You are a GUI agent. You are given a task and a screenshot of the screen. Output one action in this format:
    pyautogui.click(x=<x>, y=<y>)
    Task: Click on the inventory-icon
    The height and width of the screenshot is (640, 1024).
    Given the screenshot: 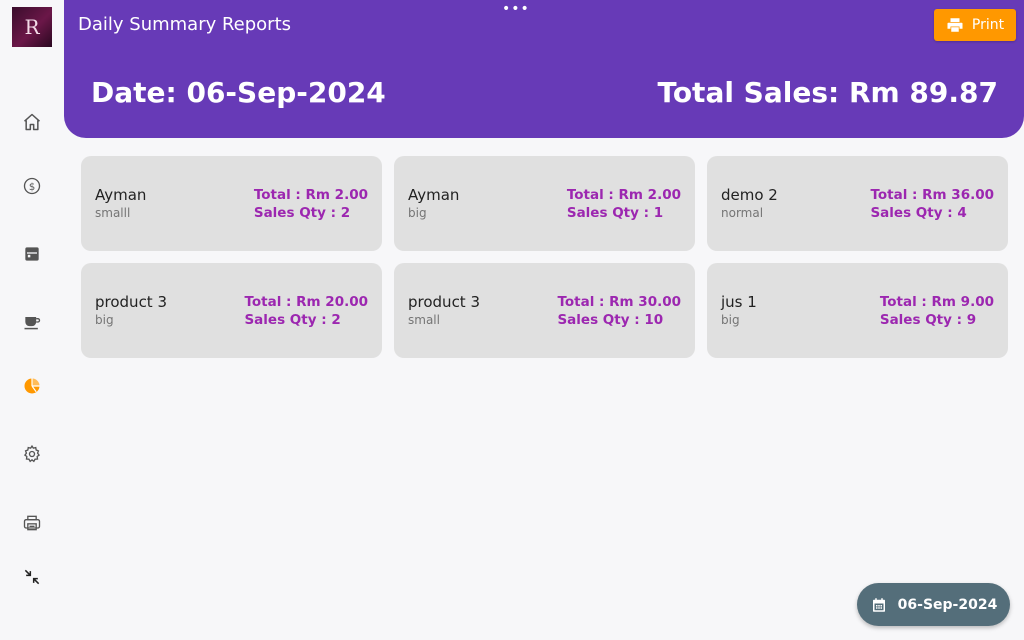 What is the action you would take?
    pyautogui.click(x=32, y=254)
    